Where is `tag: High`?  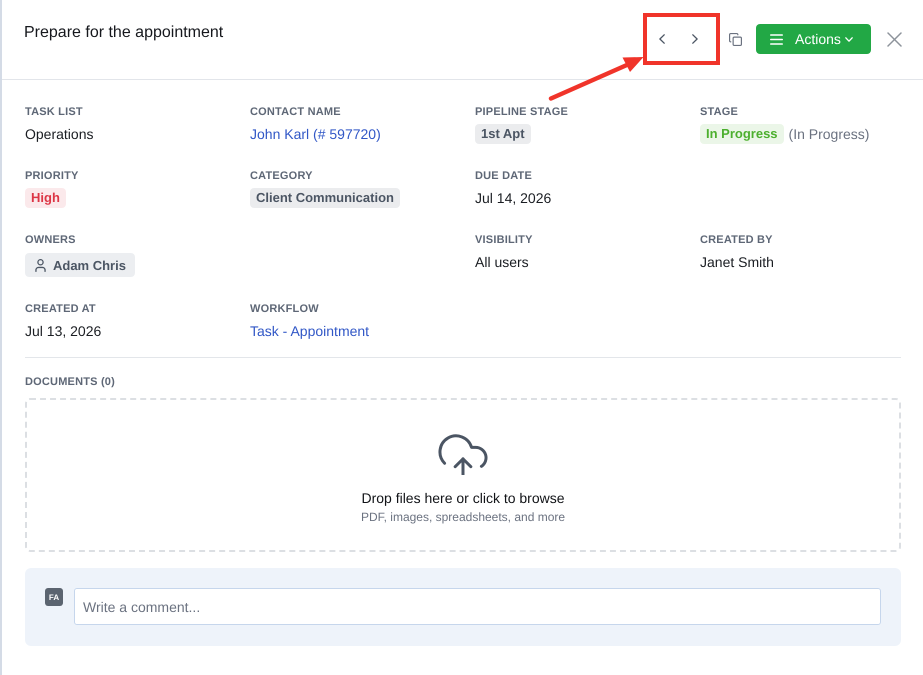 tag: High is located at coordinates (45, 198).